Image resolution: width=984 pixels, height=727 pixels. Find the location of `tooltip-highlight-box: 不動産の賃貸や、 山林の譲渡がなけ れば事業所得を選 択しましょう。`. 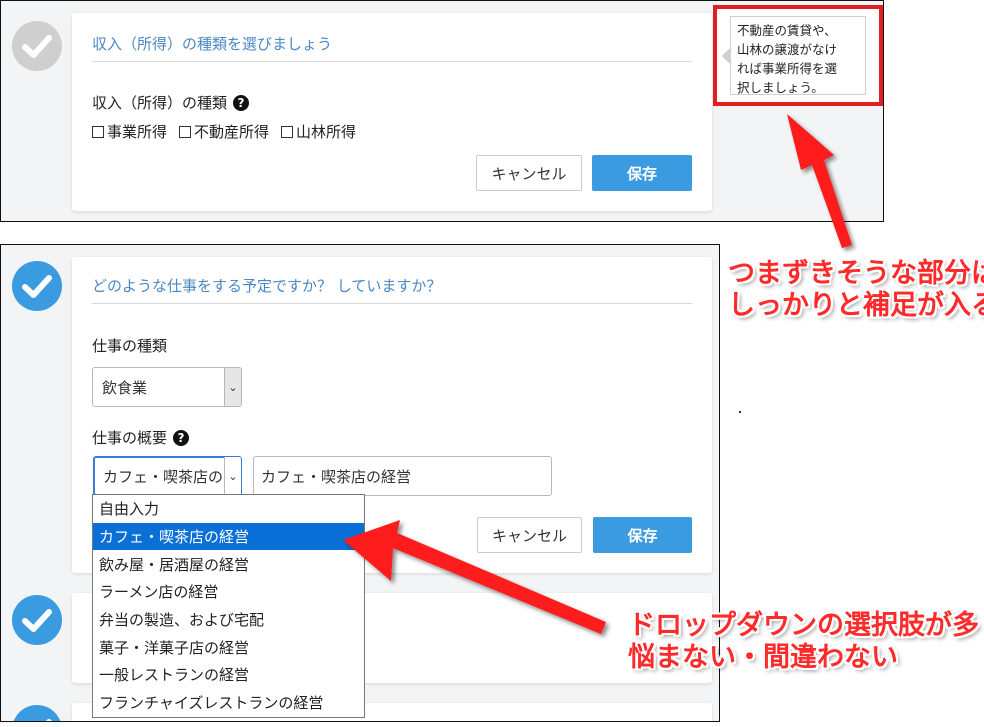

tooltip-highlight-box: 不動産の賃貸や、 山林の譲渡がなけ れば事業所得を選 択しましょう。 is located at coordinates (798, 55).